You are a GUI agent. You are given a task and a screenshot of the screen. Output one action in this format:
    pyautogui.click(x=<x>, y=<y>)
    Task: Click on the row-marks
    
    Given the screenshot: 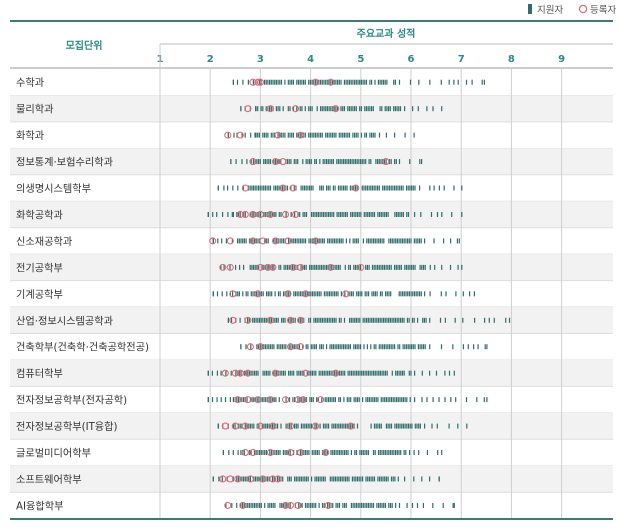 What is the action you would take?
    pyautogui.click(x=319, y=135)
    